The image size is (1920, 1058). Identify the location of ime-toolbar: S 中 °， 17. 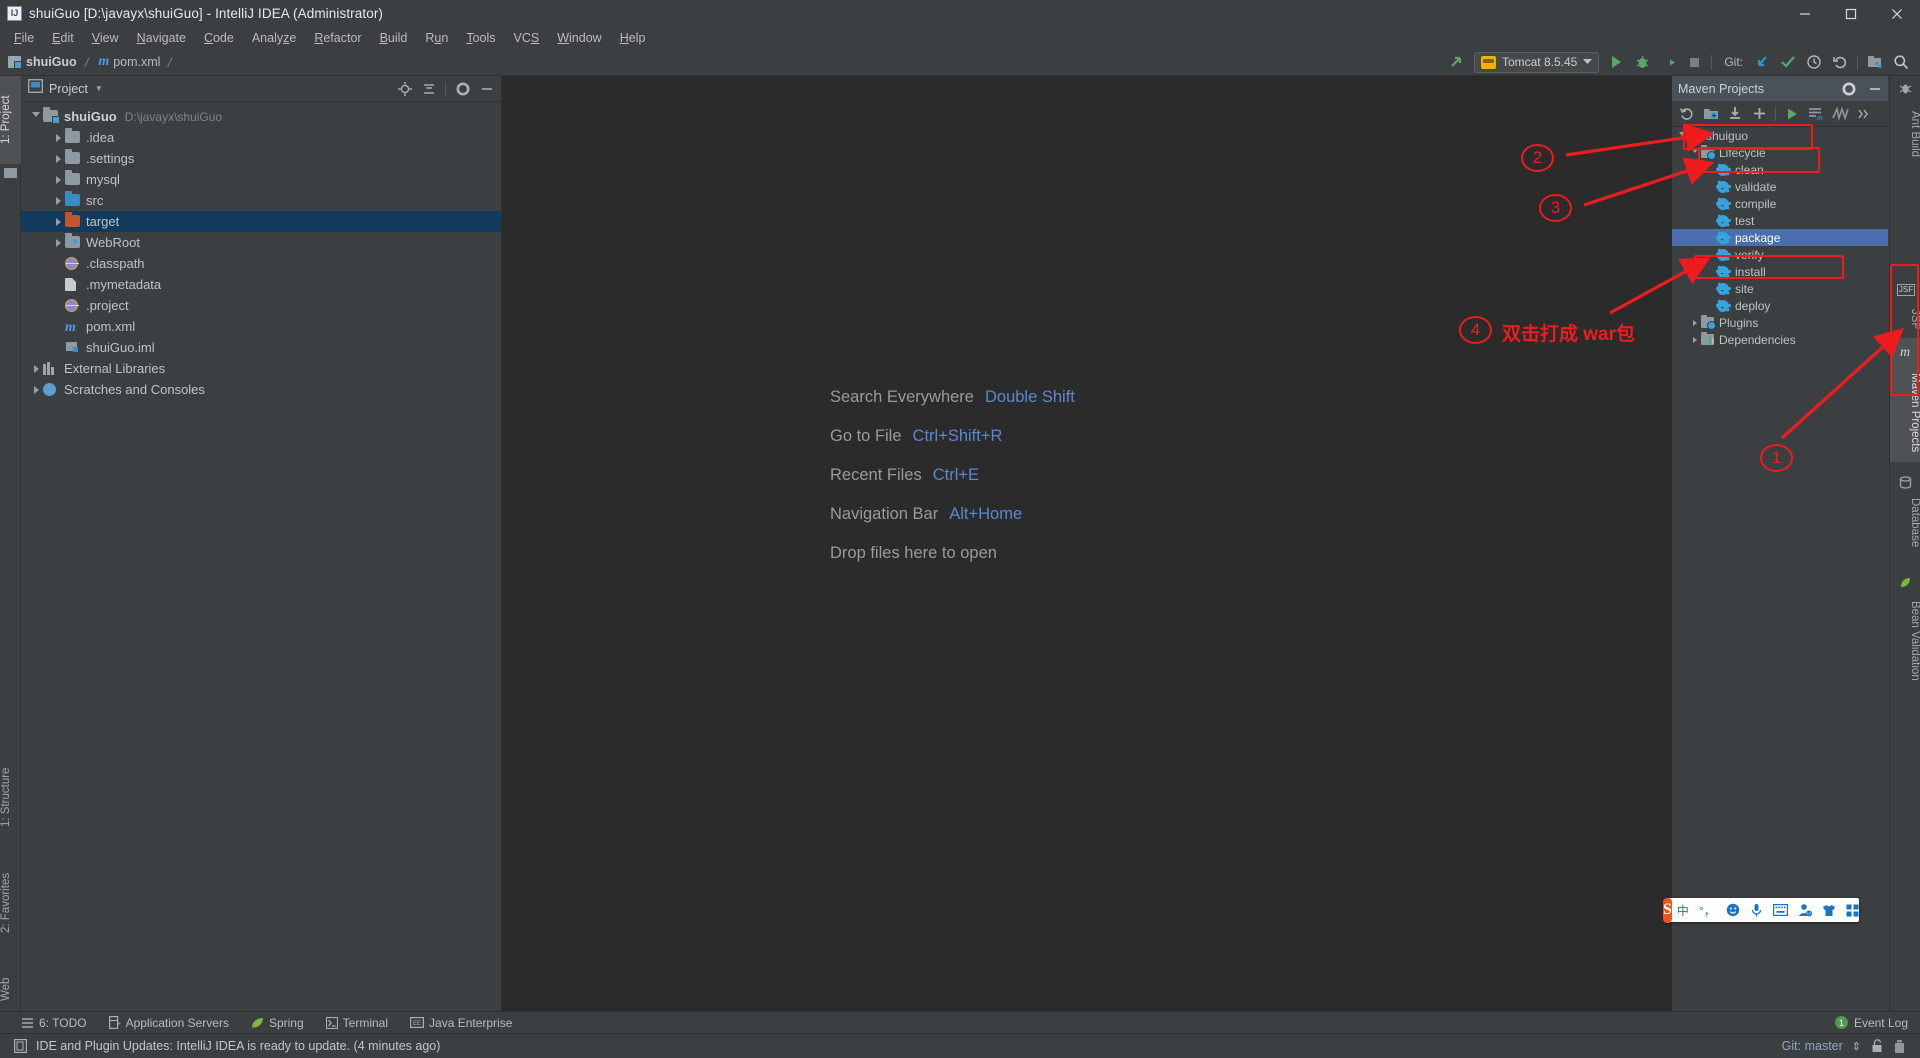
(1761, 910).